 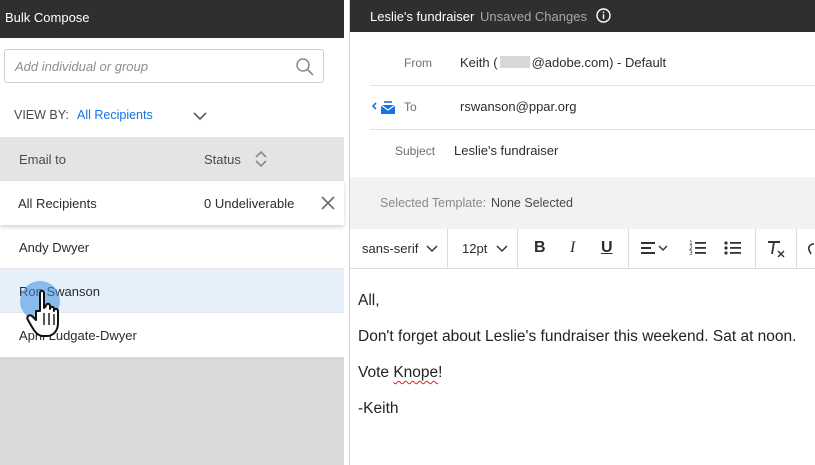 What do you see at coordinates (506, 150) in the screenshot?
I see `subject-value: Leslie's fundraiser` at bounding box center [506, 150].